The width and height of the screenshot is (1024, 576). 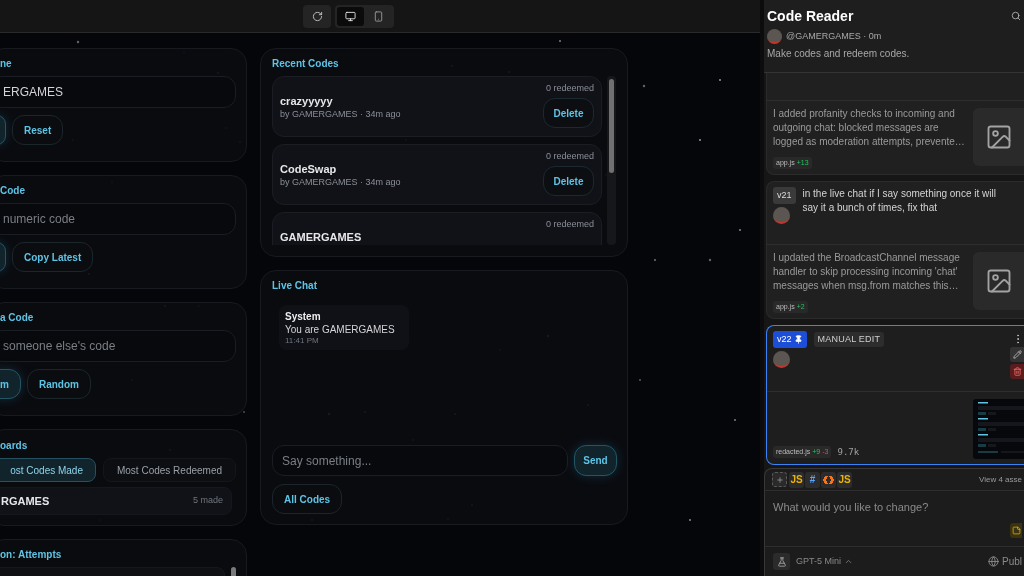 I want to click on globe-icon, so click(x=993, y=561).